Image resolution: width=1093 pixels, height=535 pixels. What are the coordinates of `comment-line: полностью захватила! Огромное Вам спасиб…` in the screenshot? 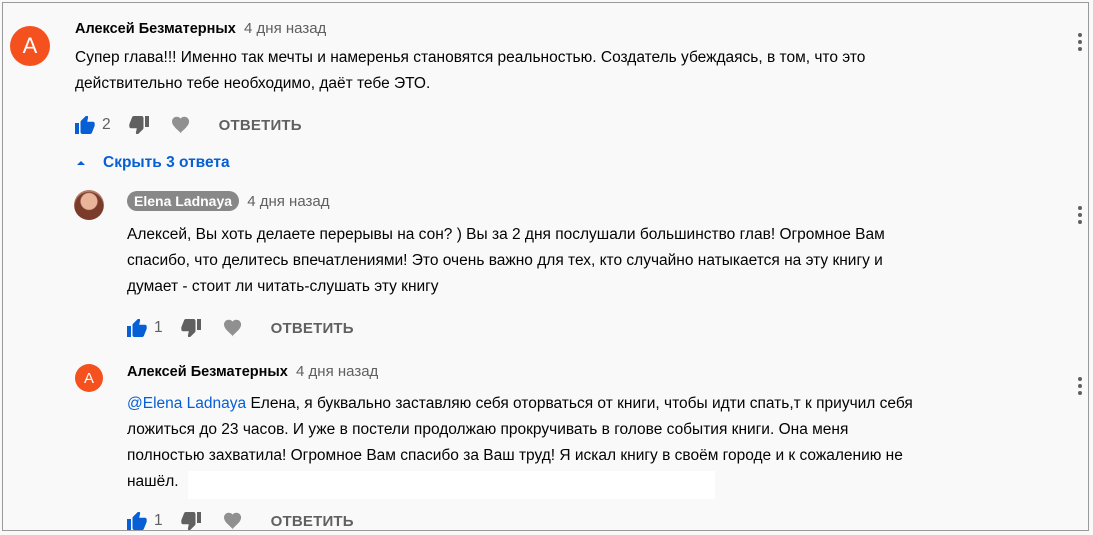 It's located at (515, 455).